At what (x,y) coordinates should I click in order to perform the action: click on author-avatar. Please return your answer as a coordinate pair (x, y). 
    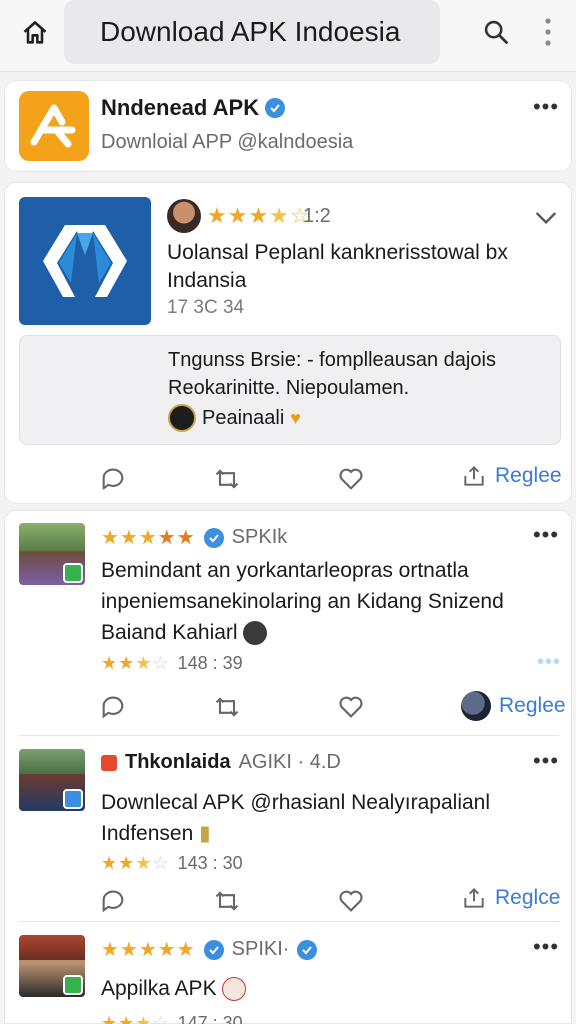
    Looking at the image, I should click on (184, 216).